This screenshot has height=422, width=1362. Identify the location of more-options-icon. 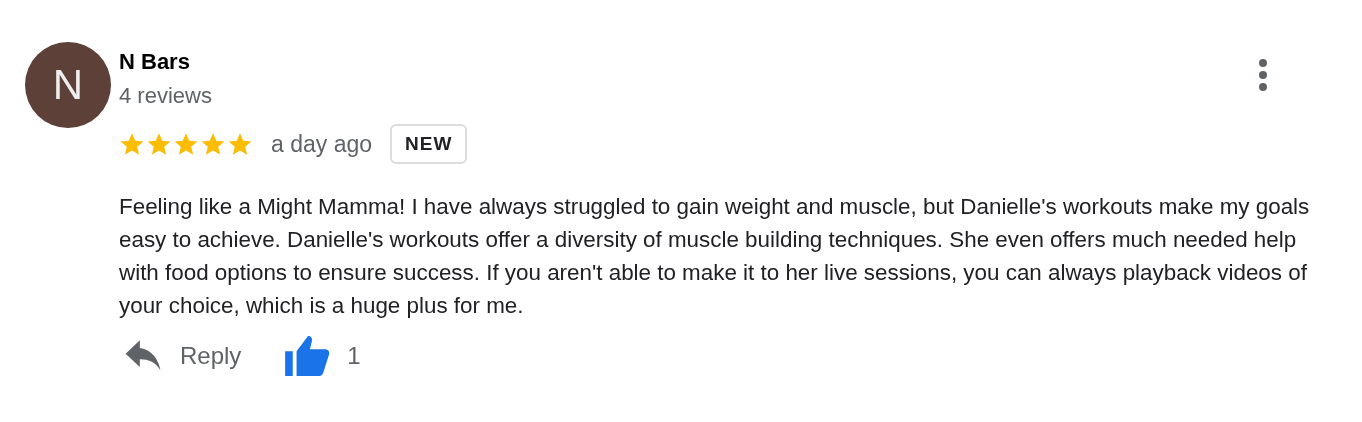
(1263, 76).